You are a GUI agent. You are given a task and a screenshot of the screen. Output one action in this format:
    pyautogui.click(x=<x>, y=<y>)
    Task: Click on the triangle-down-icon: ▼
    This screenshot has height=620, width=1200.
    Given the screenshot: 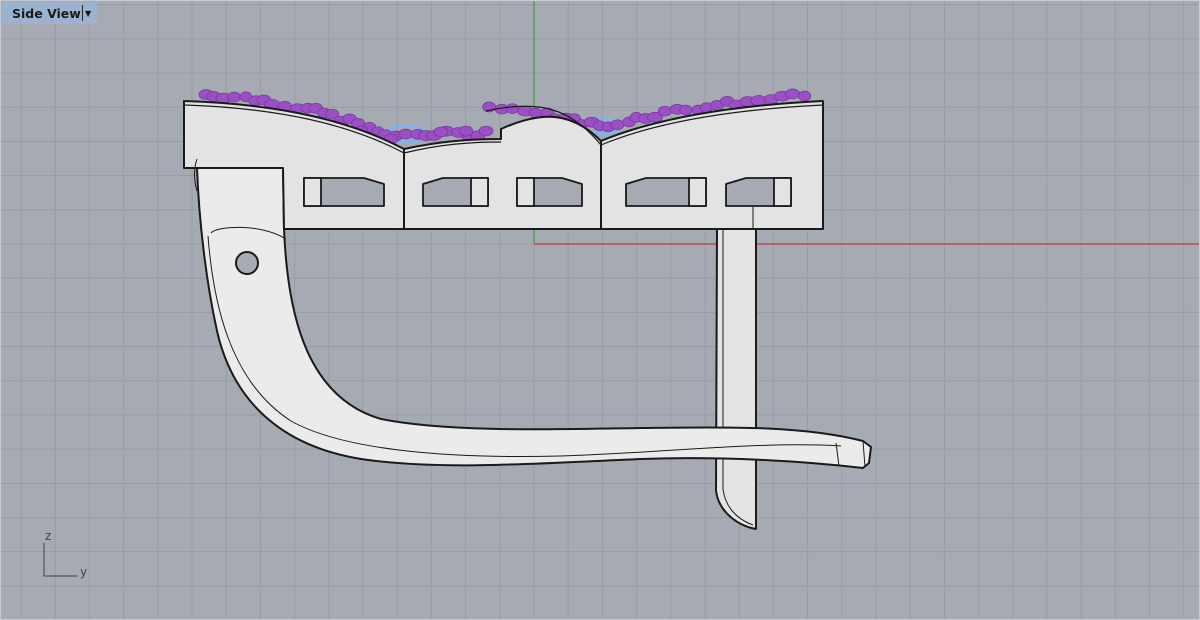 What is the action you would take?
    pyautogui.click(x=88, y=13)
    